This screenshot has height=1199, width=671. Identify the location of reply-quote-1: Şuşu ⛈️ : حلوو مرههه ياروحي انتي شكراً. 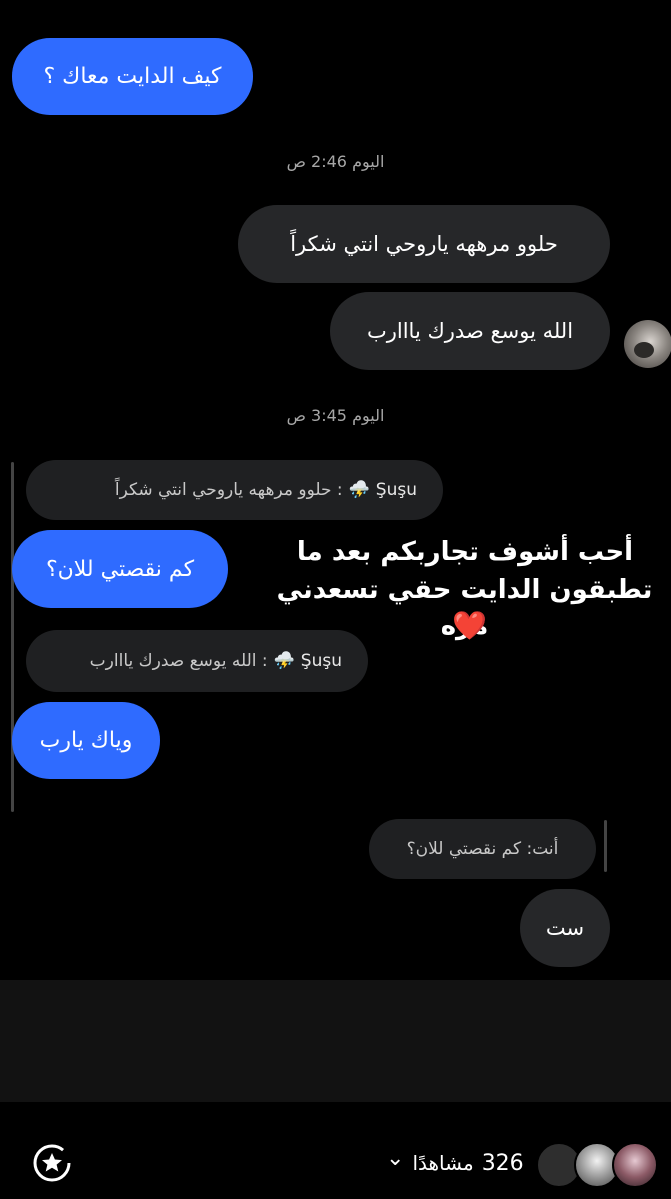
(234, 490).